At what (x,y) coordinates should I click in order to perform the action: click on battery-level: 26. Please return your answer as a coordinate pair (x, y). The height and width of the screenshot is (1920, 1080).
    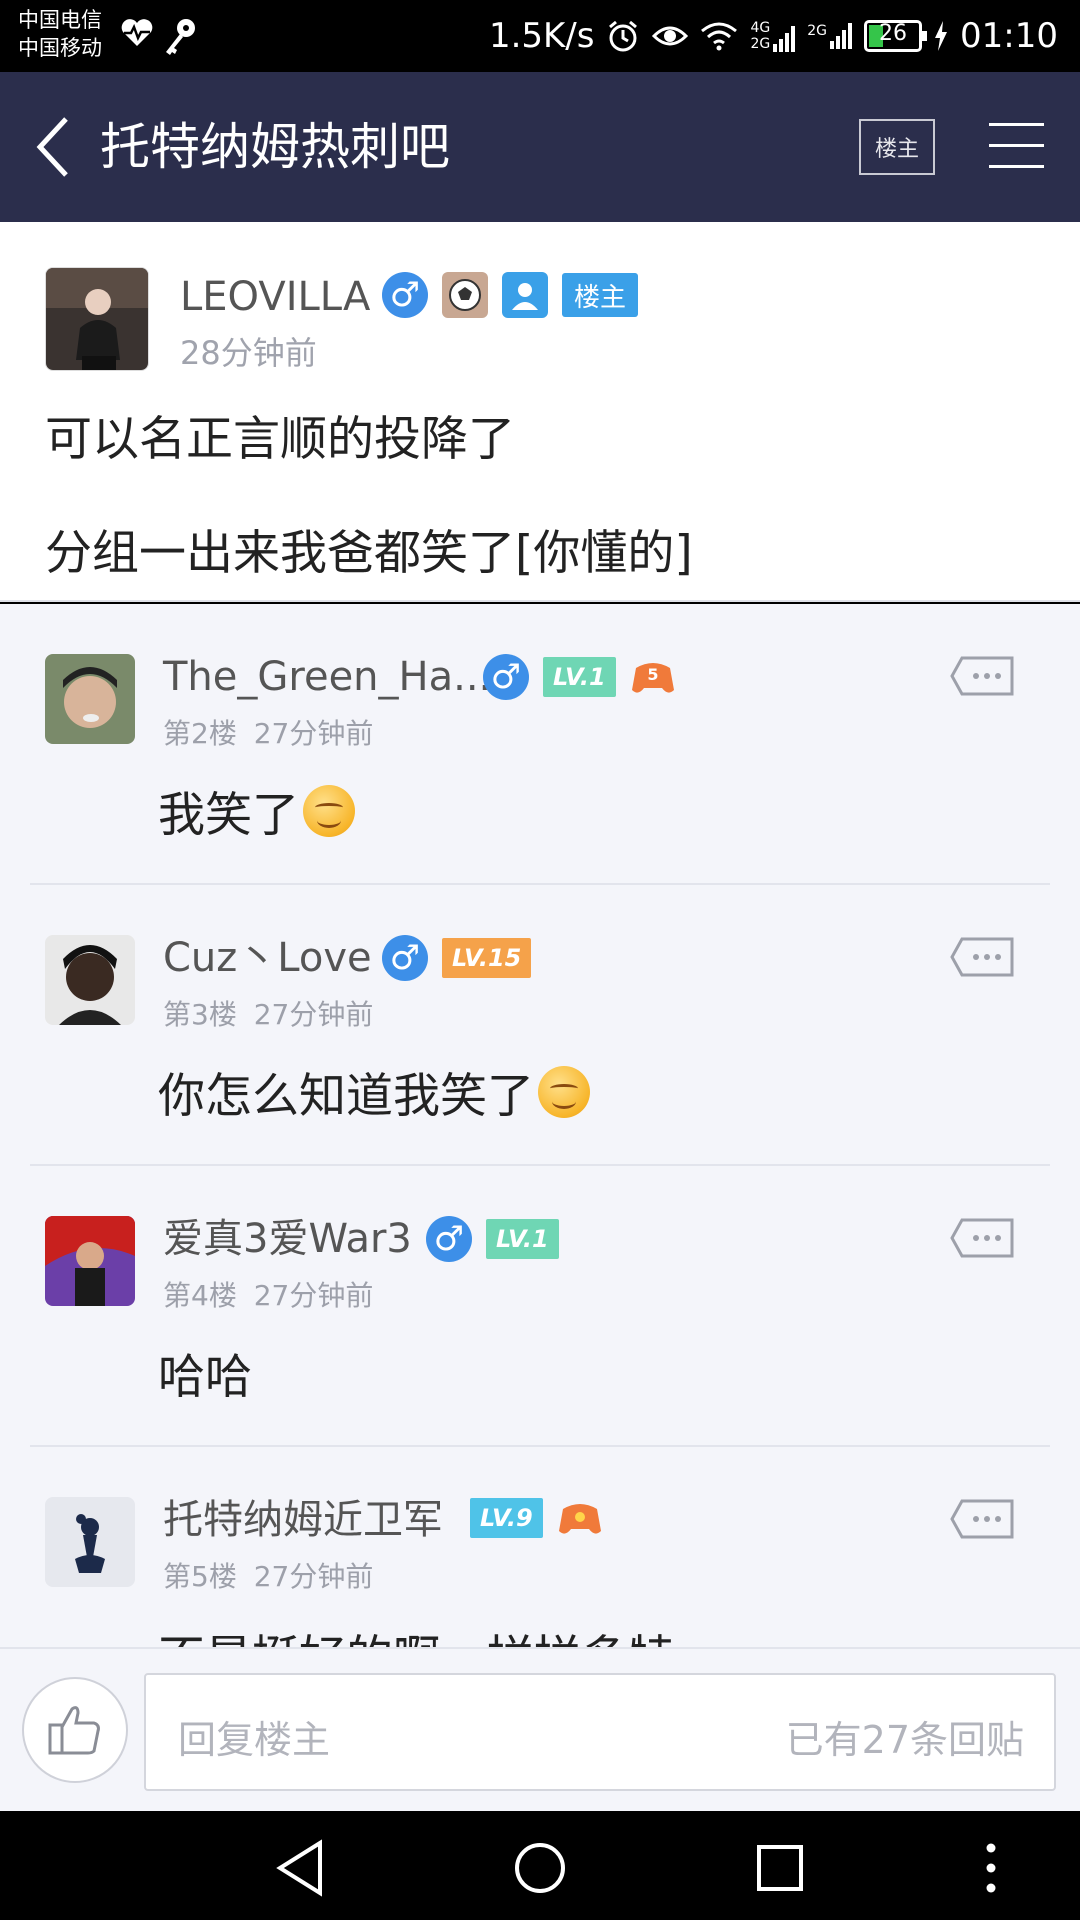
    Looking at the image, I should click on (893, 33).